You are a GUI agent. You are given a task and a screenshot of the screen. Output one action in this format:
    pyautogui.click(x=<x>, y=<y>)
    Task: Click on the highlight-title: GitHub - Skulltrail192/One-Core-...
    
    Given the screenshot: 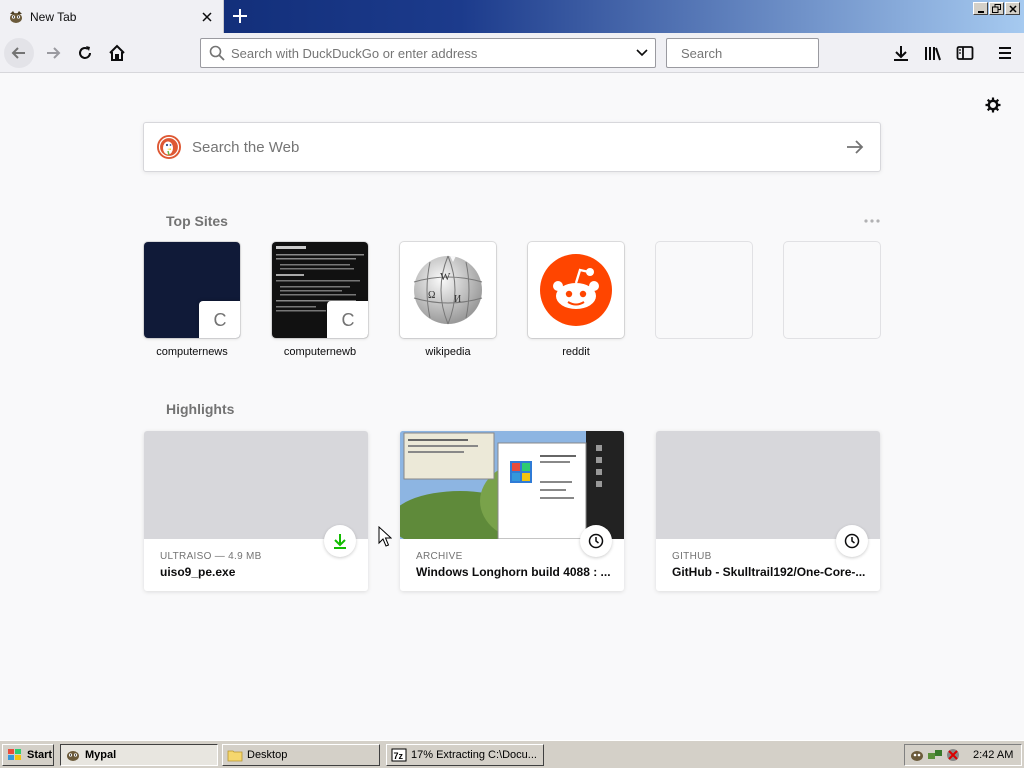 What is the action you would take?
    pyautogui.click(x=769, y=572)
    